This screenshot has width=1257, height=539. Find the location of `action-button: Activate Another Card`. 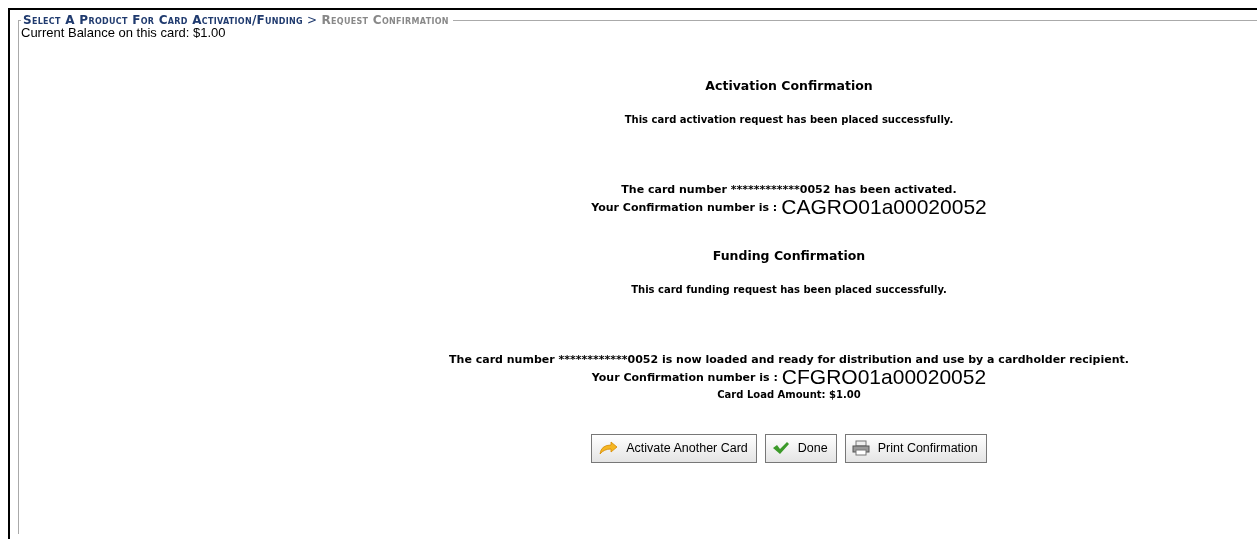

action-button: Activate Another Card is located at coordinates (674, 448).